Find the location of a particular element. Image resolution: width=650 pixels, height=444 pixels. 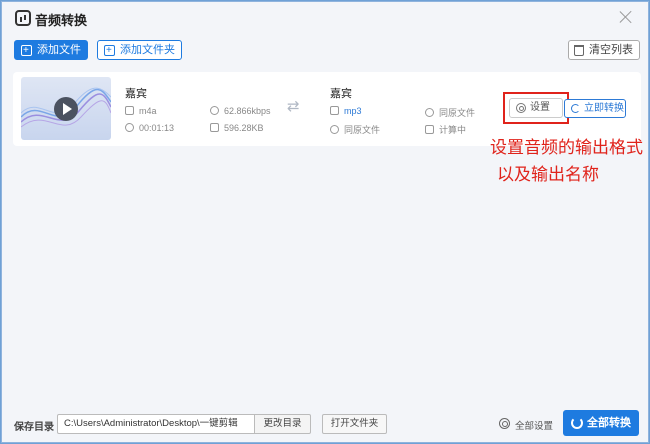

open-folder-button: 打开文件夹 is located at coordinates (354, 424).